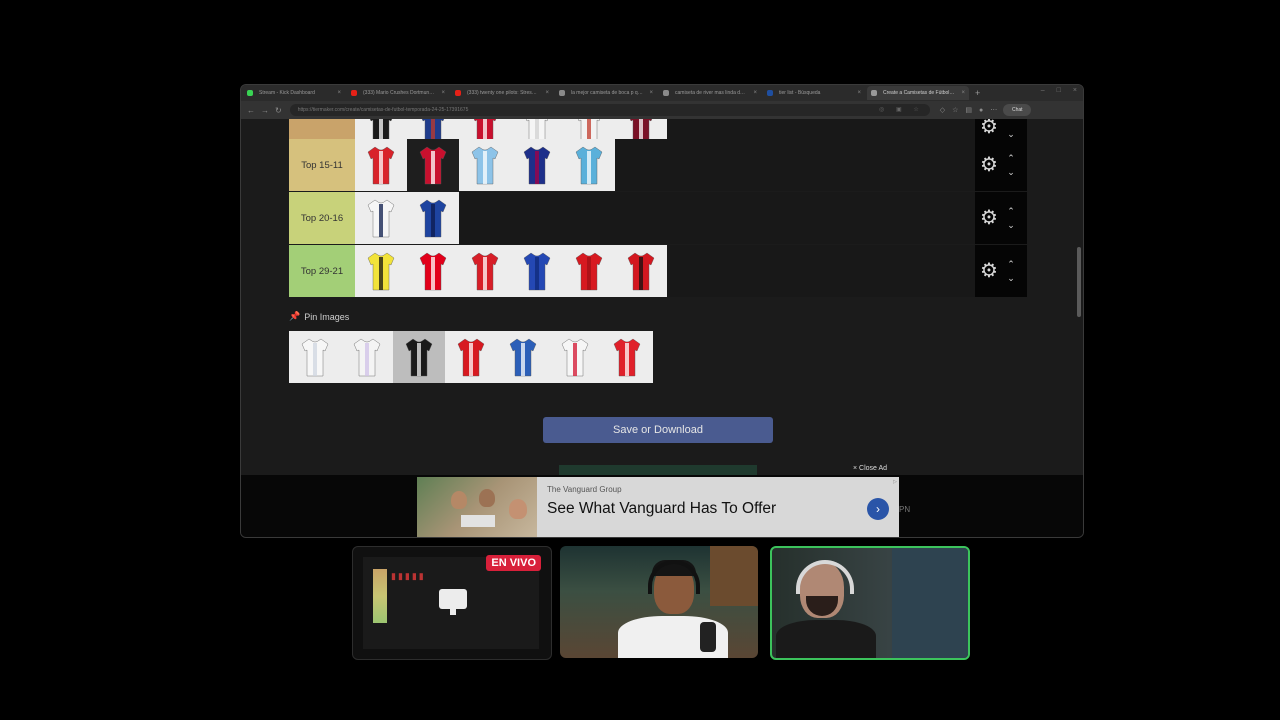 This screenshot has height=720, width=1280. I want to click on jersey-light-blue, so click(589, 165).